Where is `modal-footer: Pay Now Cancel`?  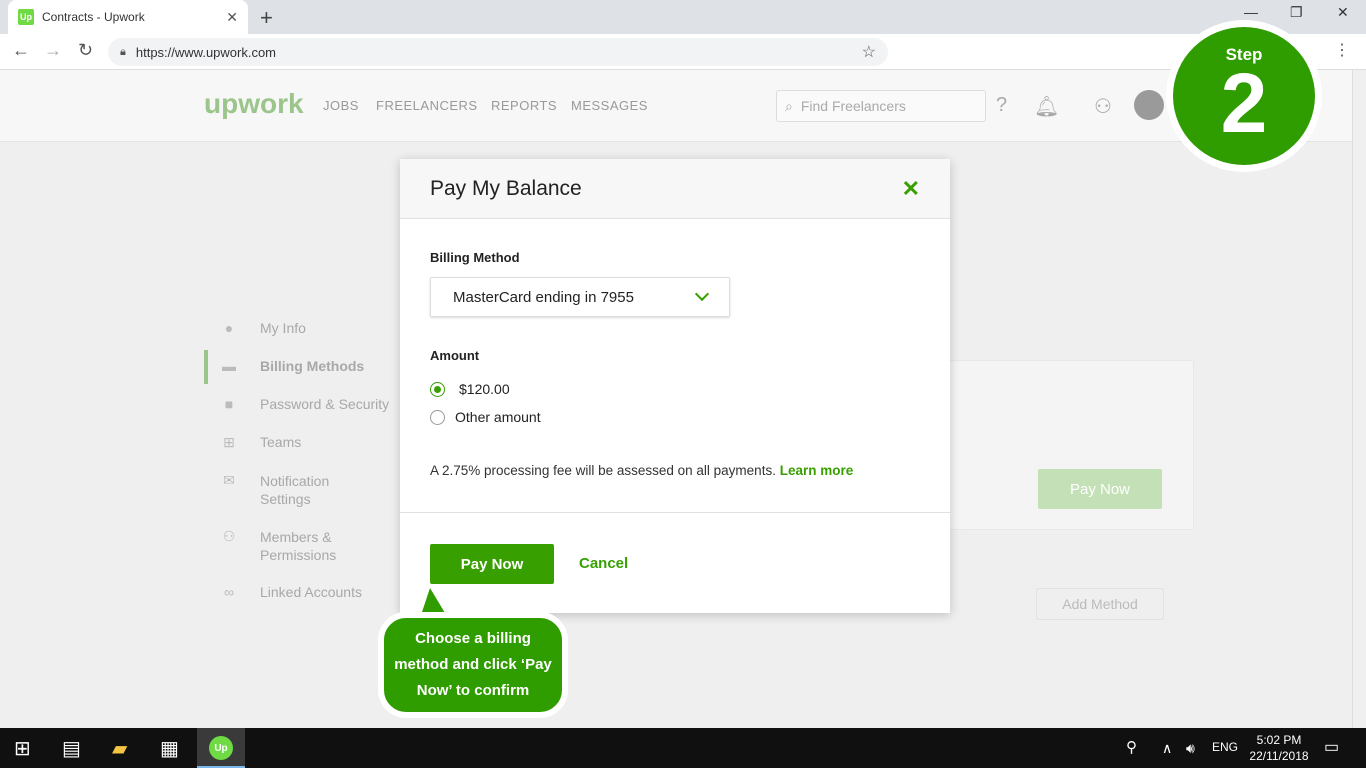 modal-footer: Pay Now Cancel is located at coordinates (675, 562).